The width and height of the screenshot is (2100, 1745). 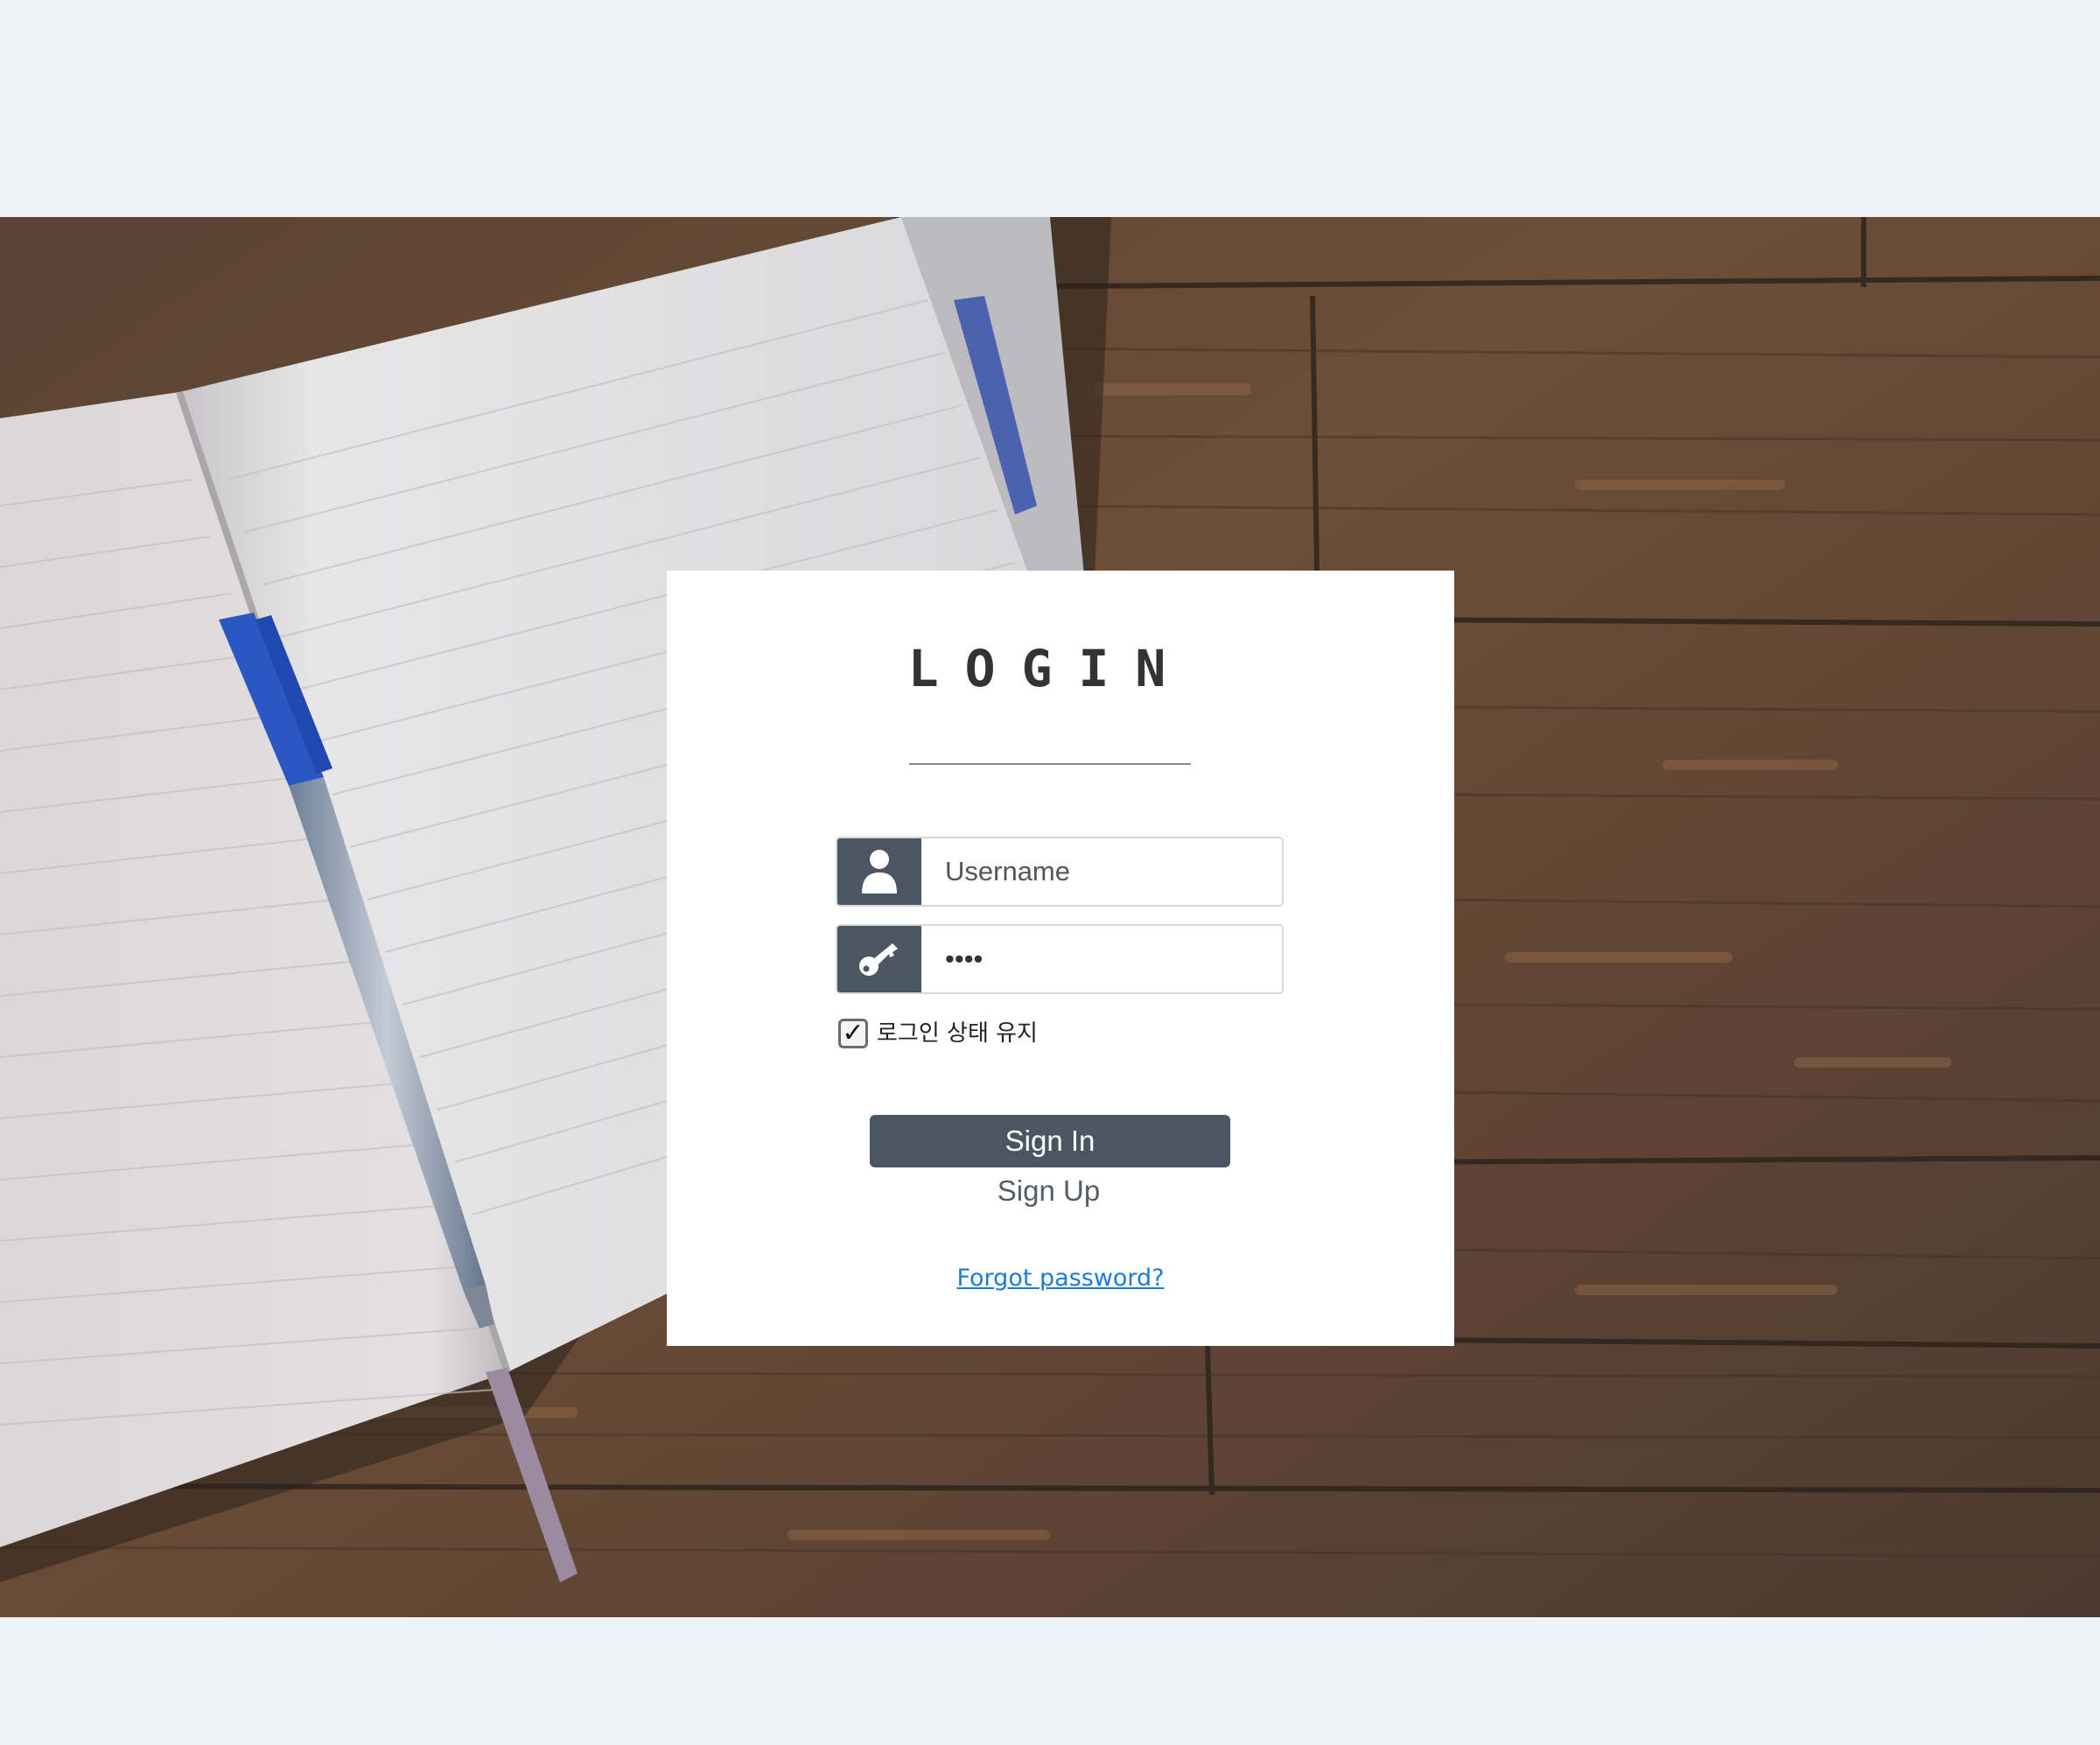 I want to click on forgot-password-link: Forgot password?, so click(x=1050, y=1278).